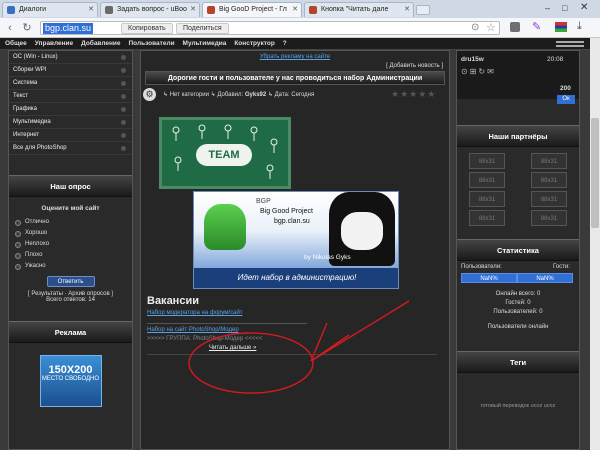 The width and height of the screenshot is (600, 450). What do you see at coordinates (70, 122) in the screenshot?
I see `menu-item-multimedia: Мультимедиа` at bounding box center [70, 122].